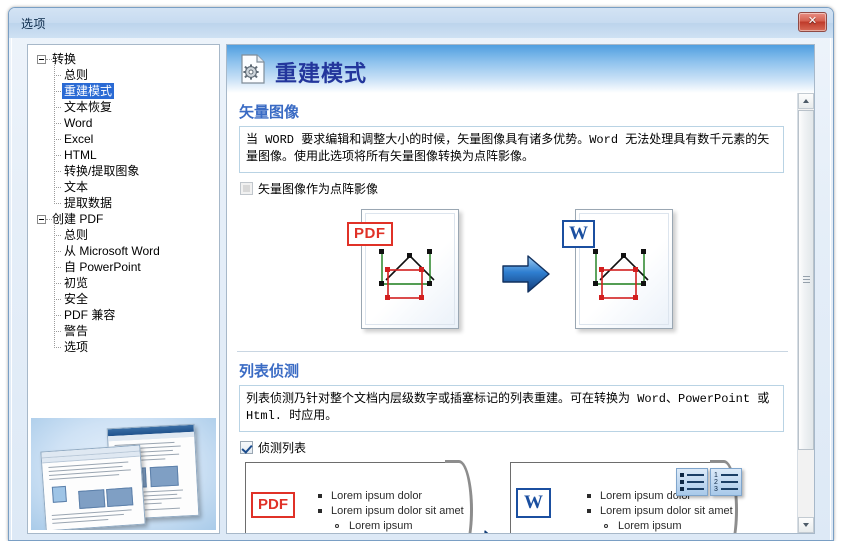  Describe the element at coordinates (76, 299) in the screenshot. I see `sidebar-item-label: 安全` at that location.